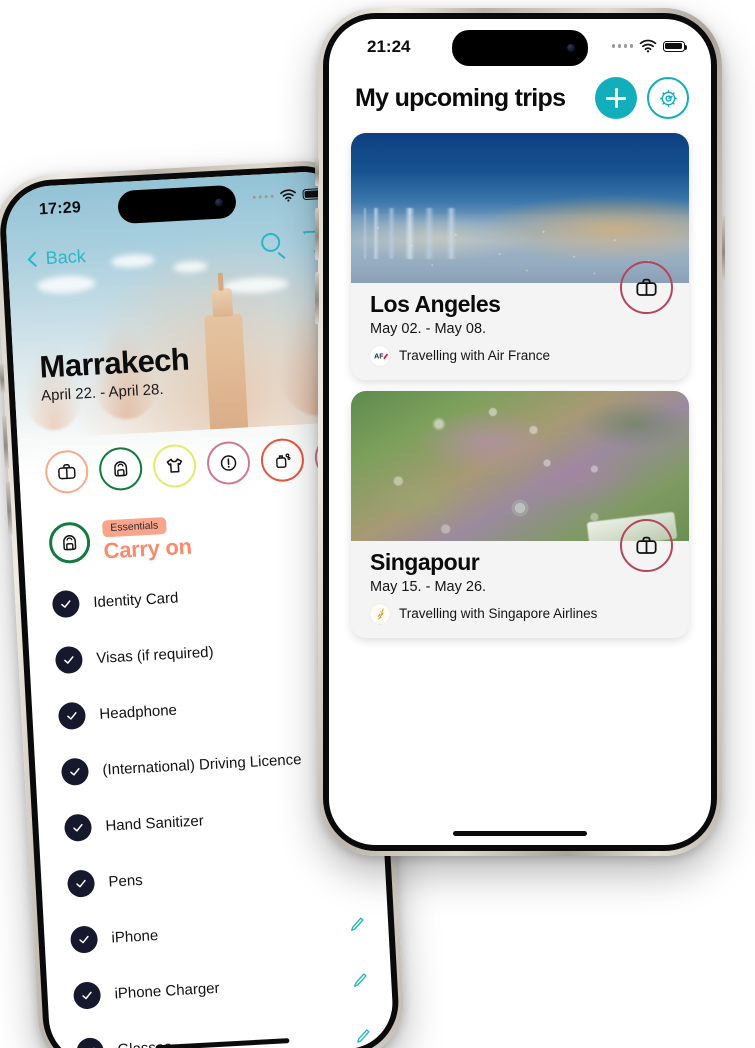 This screenshot has width=755, height=1048. I want to click on power-button, so click(723, 249).